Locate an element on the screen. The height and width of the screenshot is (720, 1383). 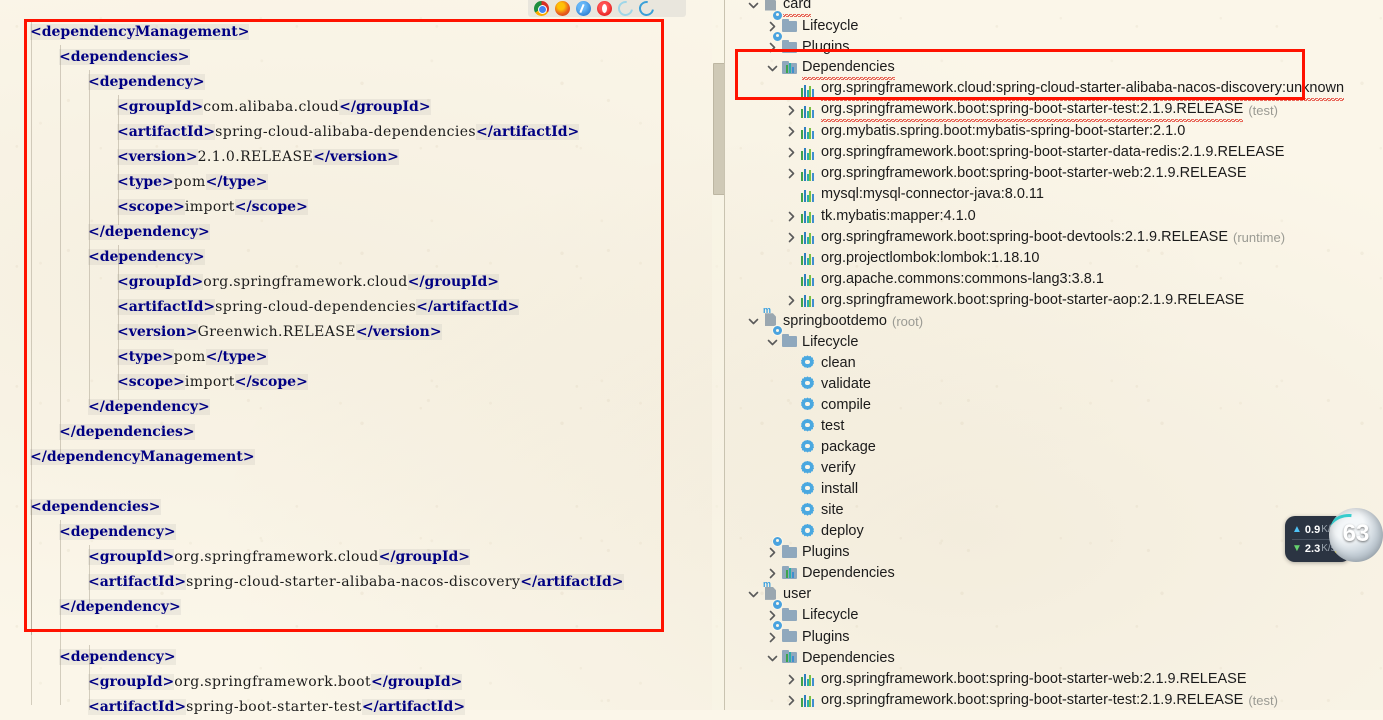
maven-tree-node: org.projectlombok:lombok:1.18.10 is located at coordinates (912, 258).